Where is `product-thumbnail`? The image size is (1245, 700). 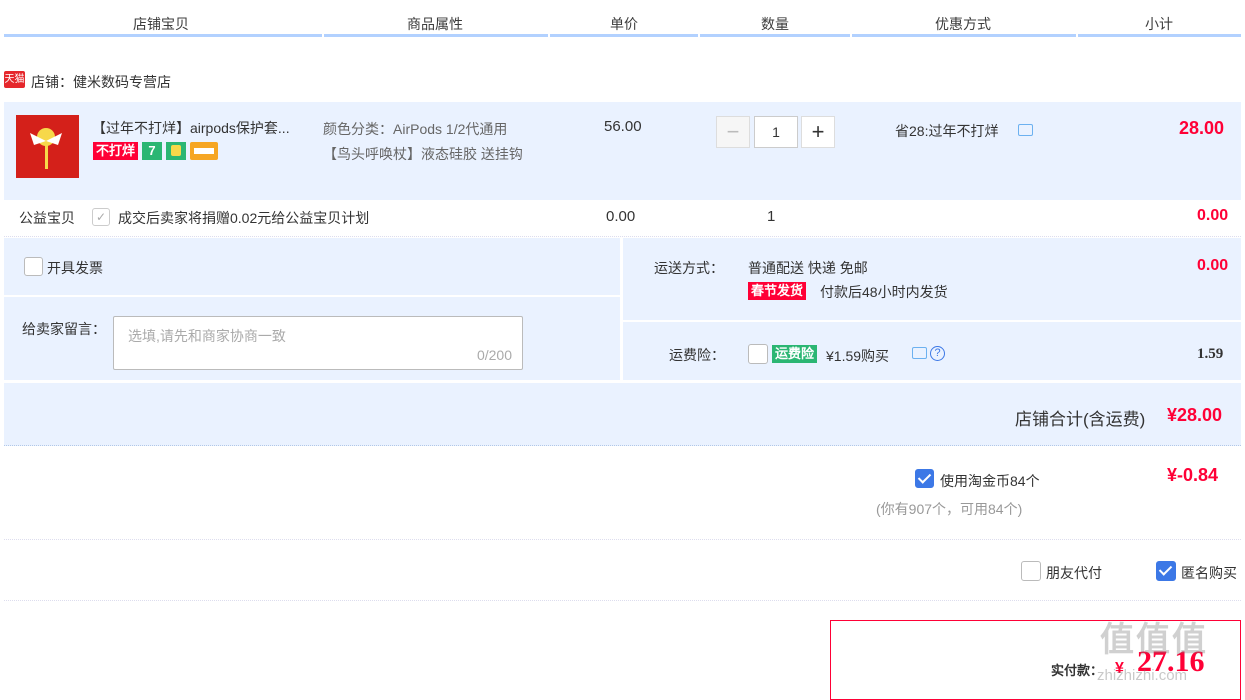 product-thumbnail is located at coordinates (47, 146).